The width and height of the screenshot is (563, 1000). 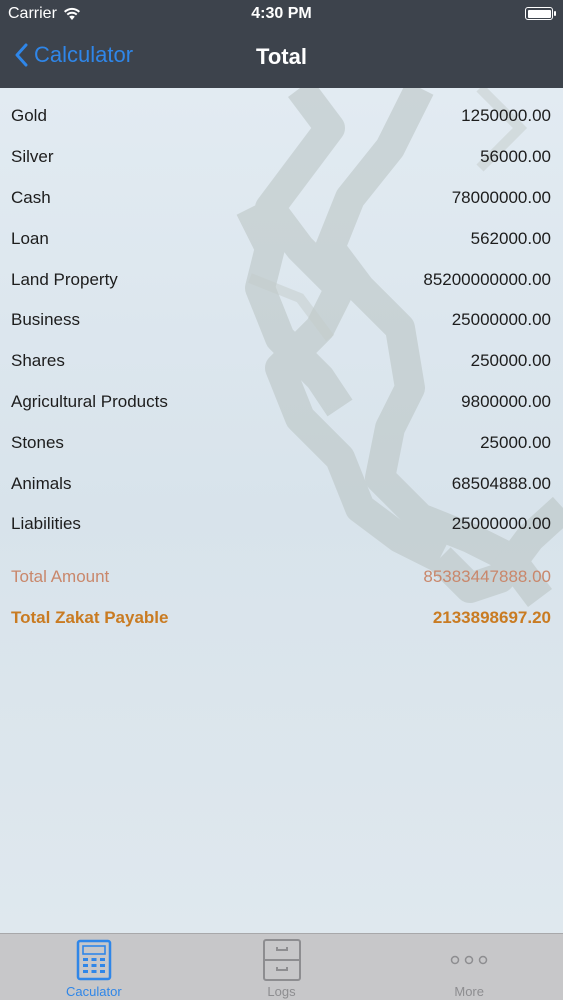 What do you see at coordinates (37, 442) in the screenshot?
I see `item-label: Stones` at bounding box center [37, 442].